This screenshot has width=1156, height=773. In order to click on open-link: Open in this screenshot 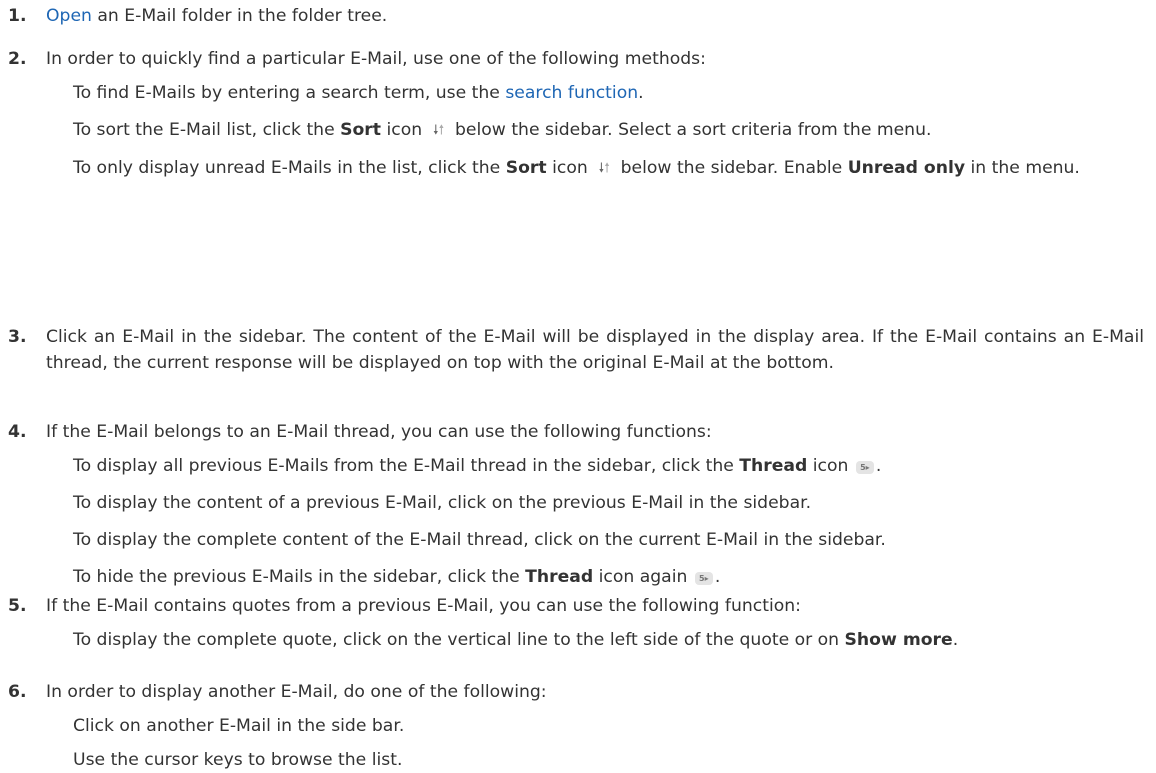, I will do `click(69, 16)`.